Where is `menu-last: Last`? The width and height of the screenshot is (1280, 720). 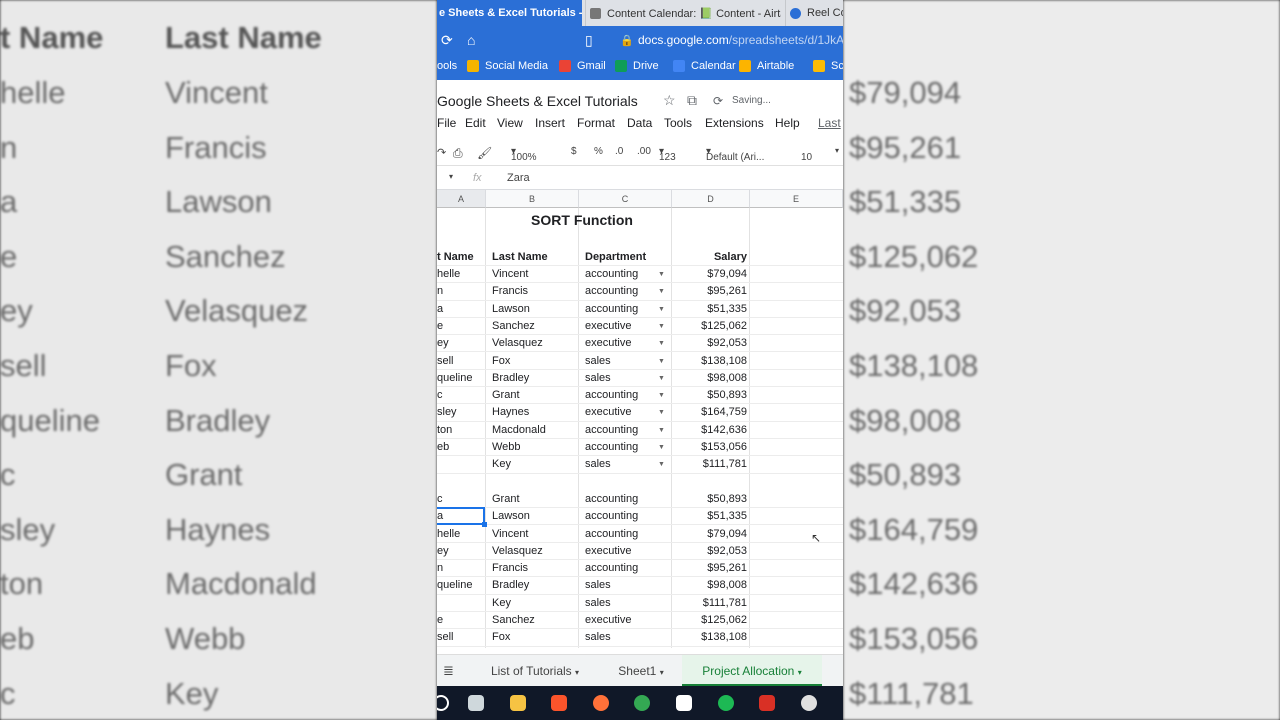
menu-last: Last is located at coordinates (829, 123).